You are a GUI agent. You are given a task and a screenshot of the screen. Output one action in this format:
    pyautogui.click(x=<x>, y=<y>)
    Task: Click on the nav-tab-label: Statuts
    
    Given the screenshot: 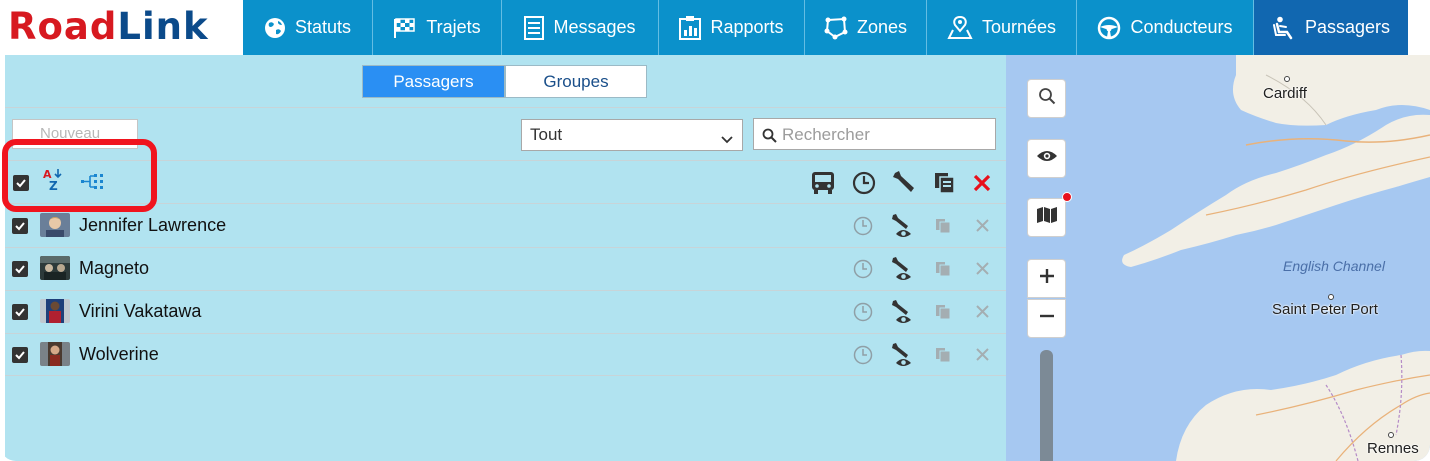 What is the action you would take?
    pyautogui.click(x=323, y=27)
    